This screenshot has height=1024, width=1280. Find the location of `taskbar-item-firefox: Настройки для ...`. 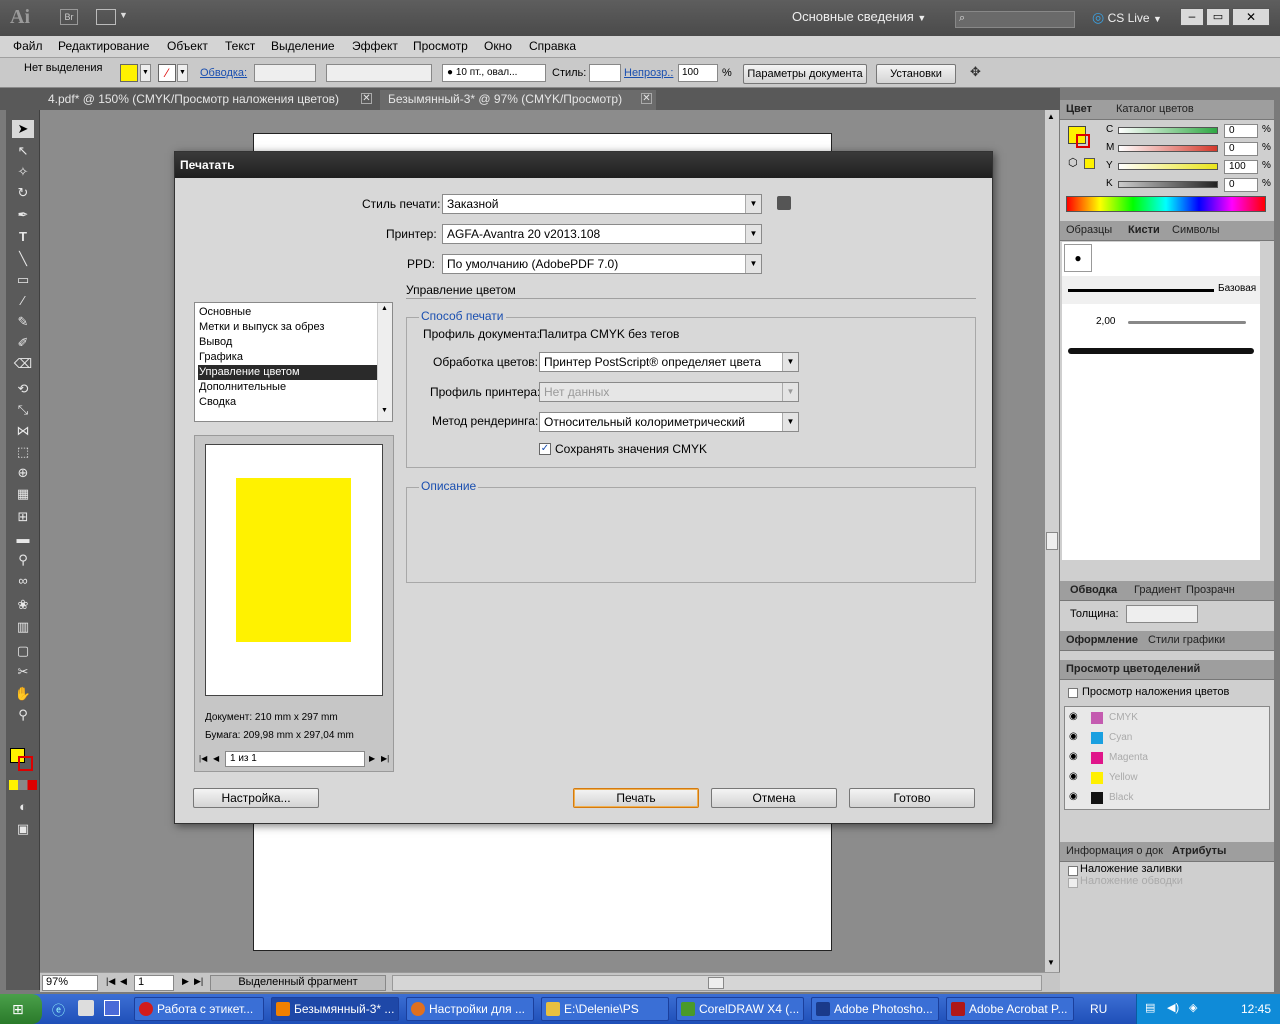

taskbar-item-firefox: Настройки для ... is located at coordinates (470, 1009).